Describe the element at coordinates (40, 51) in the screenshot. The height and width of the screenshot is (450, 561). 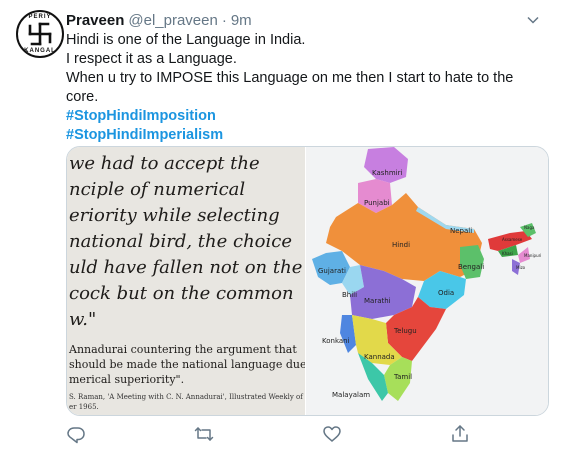
I see `avatar-bottom-text: KANGAL` at that location.